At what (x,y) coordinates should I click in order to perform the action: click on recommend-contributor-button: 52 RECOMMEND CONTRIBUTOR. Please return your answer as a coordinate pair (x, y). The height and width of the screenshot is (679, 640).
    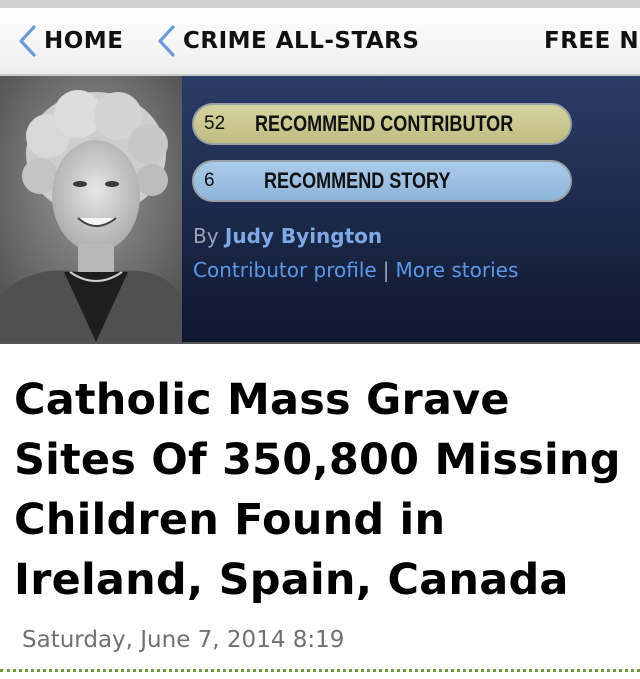
    Looking at the image, I should click on (382, 124).